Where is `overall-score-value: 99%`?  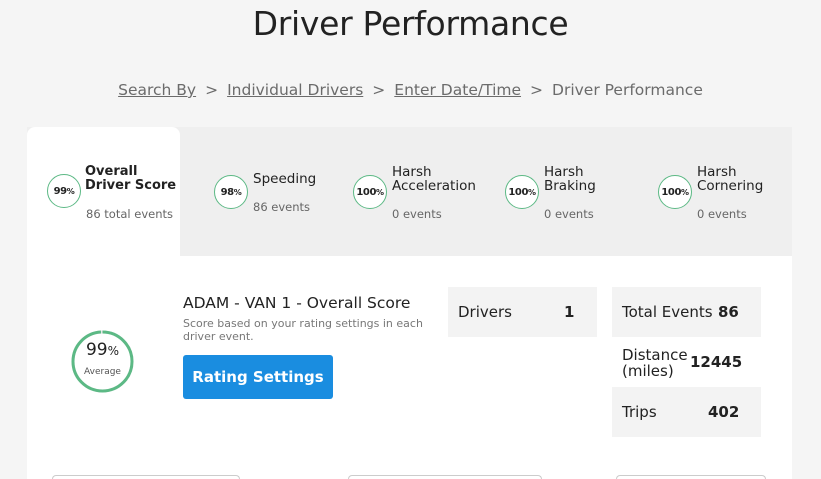
overall-score-value: 99% is located at coordinates (102, 350).